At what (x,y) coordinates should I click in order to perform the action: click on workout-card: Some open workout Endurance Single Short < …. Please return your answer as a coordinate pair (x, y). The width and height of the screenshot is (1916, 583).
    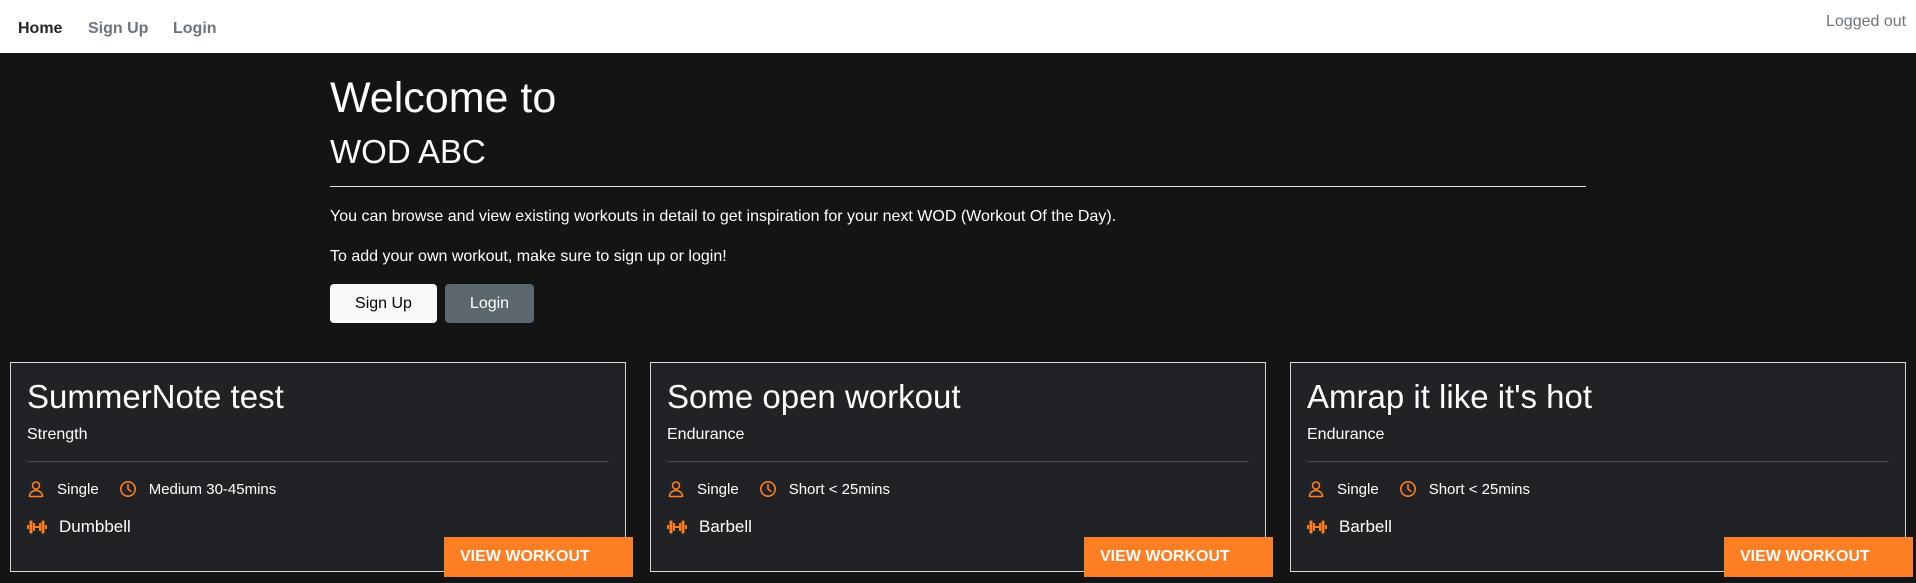
    Looking at the image, I should click on (961, 469).